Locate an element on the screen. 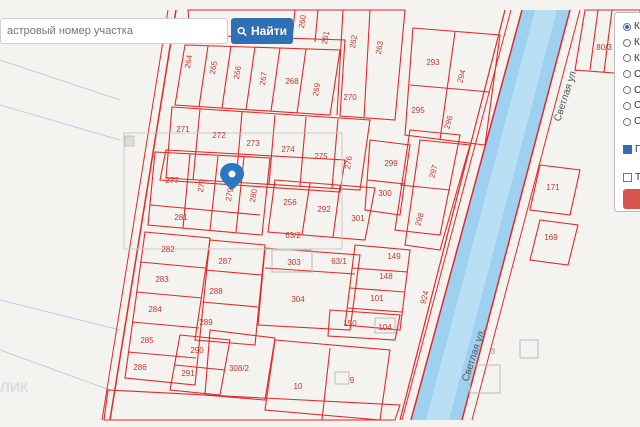 Image resolution: width=640 pixels, height=427 pixels. apply-button is located at coordinates (631, 199).